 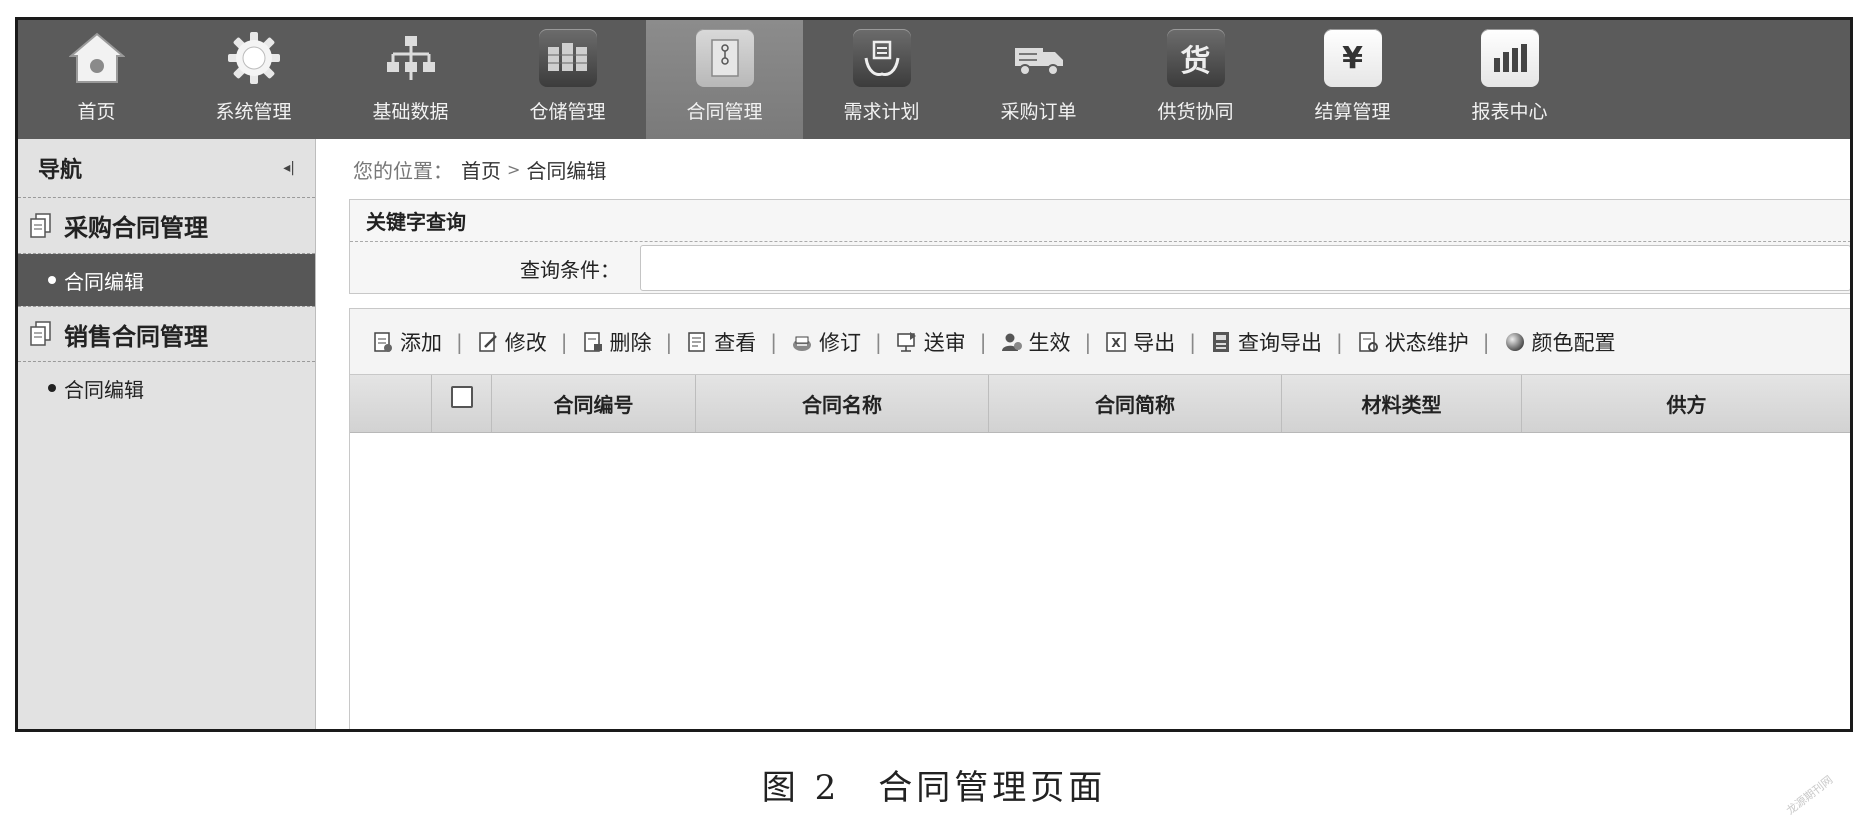 I want to click on column-header-contract-short-name: 合同简称, so click(x=1135, y=403).